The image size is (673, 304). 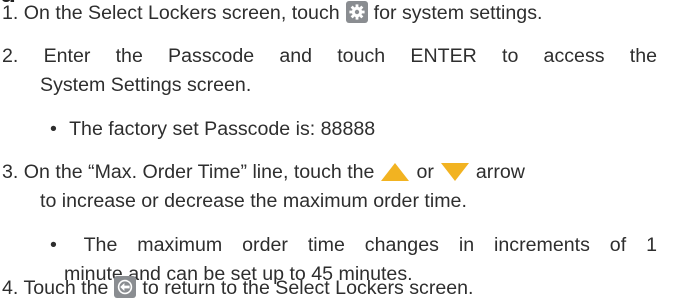 I want to click on step-text: Touch the, so click(x=66, y=288).